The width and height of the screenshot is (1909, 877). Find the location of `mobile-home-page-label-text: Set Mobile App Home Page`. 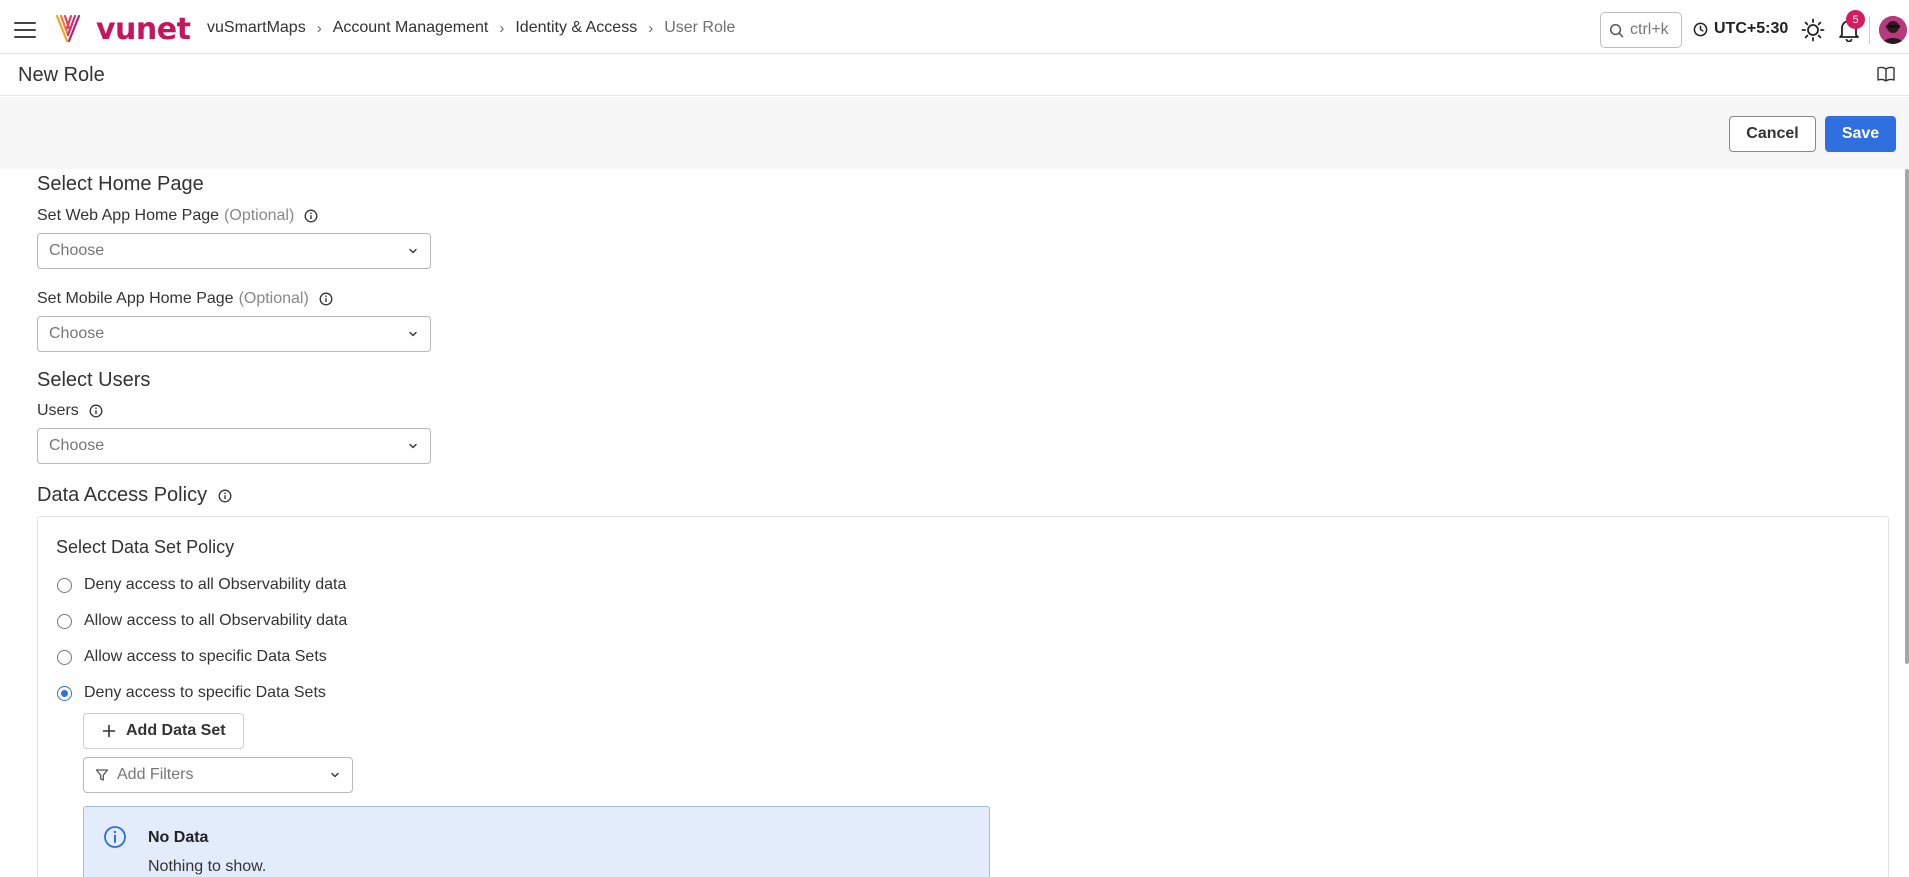

mobile-home-page-label-text: Set Mobile App Home Page is located at coordinates (135, 298).